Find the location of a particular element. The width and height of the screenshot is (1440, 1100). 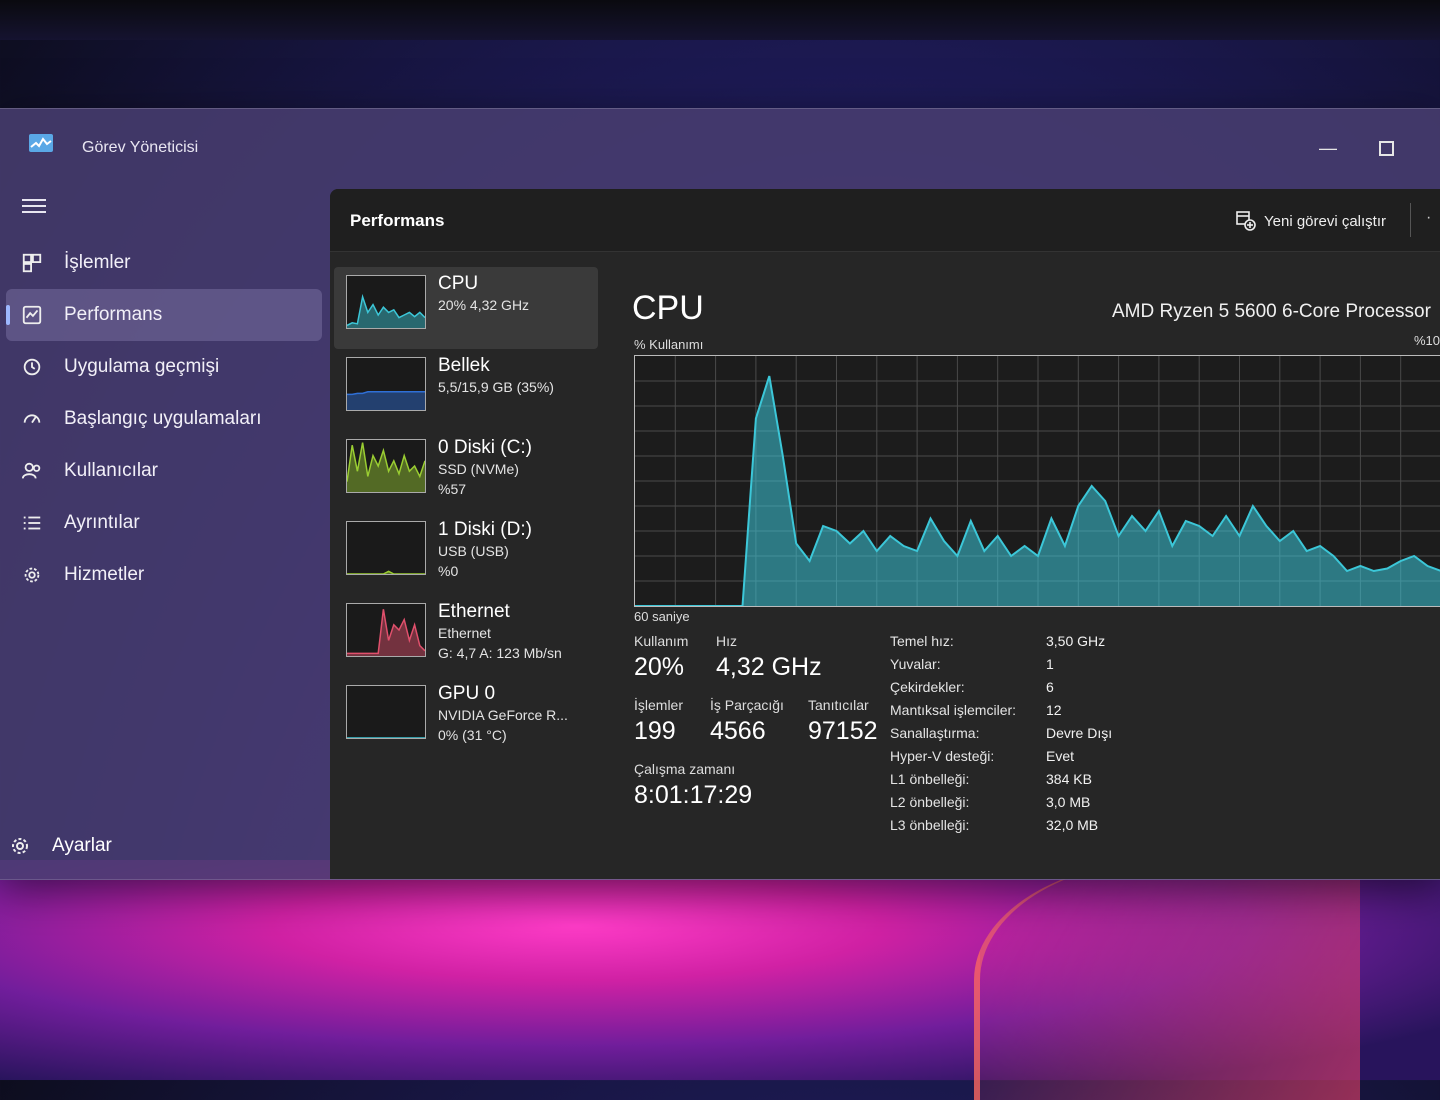

sidebar-item-details: Ayrıntılar is located at coordinates (165, 523).